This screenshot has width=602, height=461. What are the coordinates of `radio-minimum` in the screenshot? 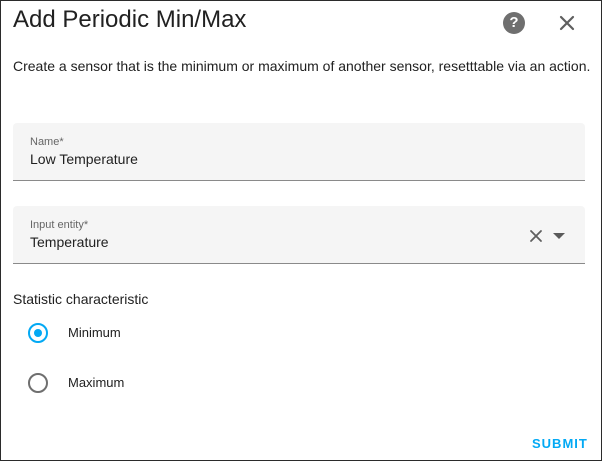 It's located at (38, 333).